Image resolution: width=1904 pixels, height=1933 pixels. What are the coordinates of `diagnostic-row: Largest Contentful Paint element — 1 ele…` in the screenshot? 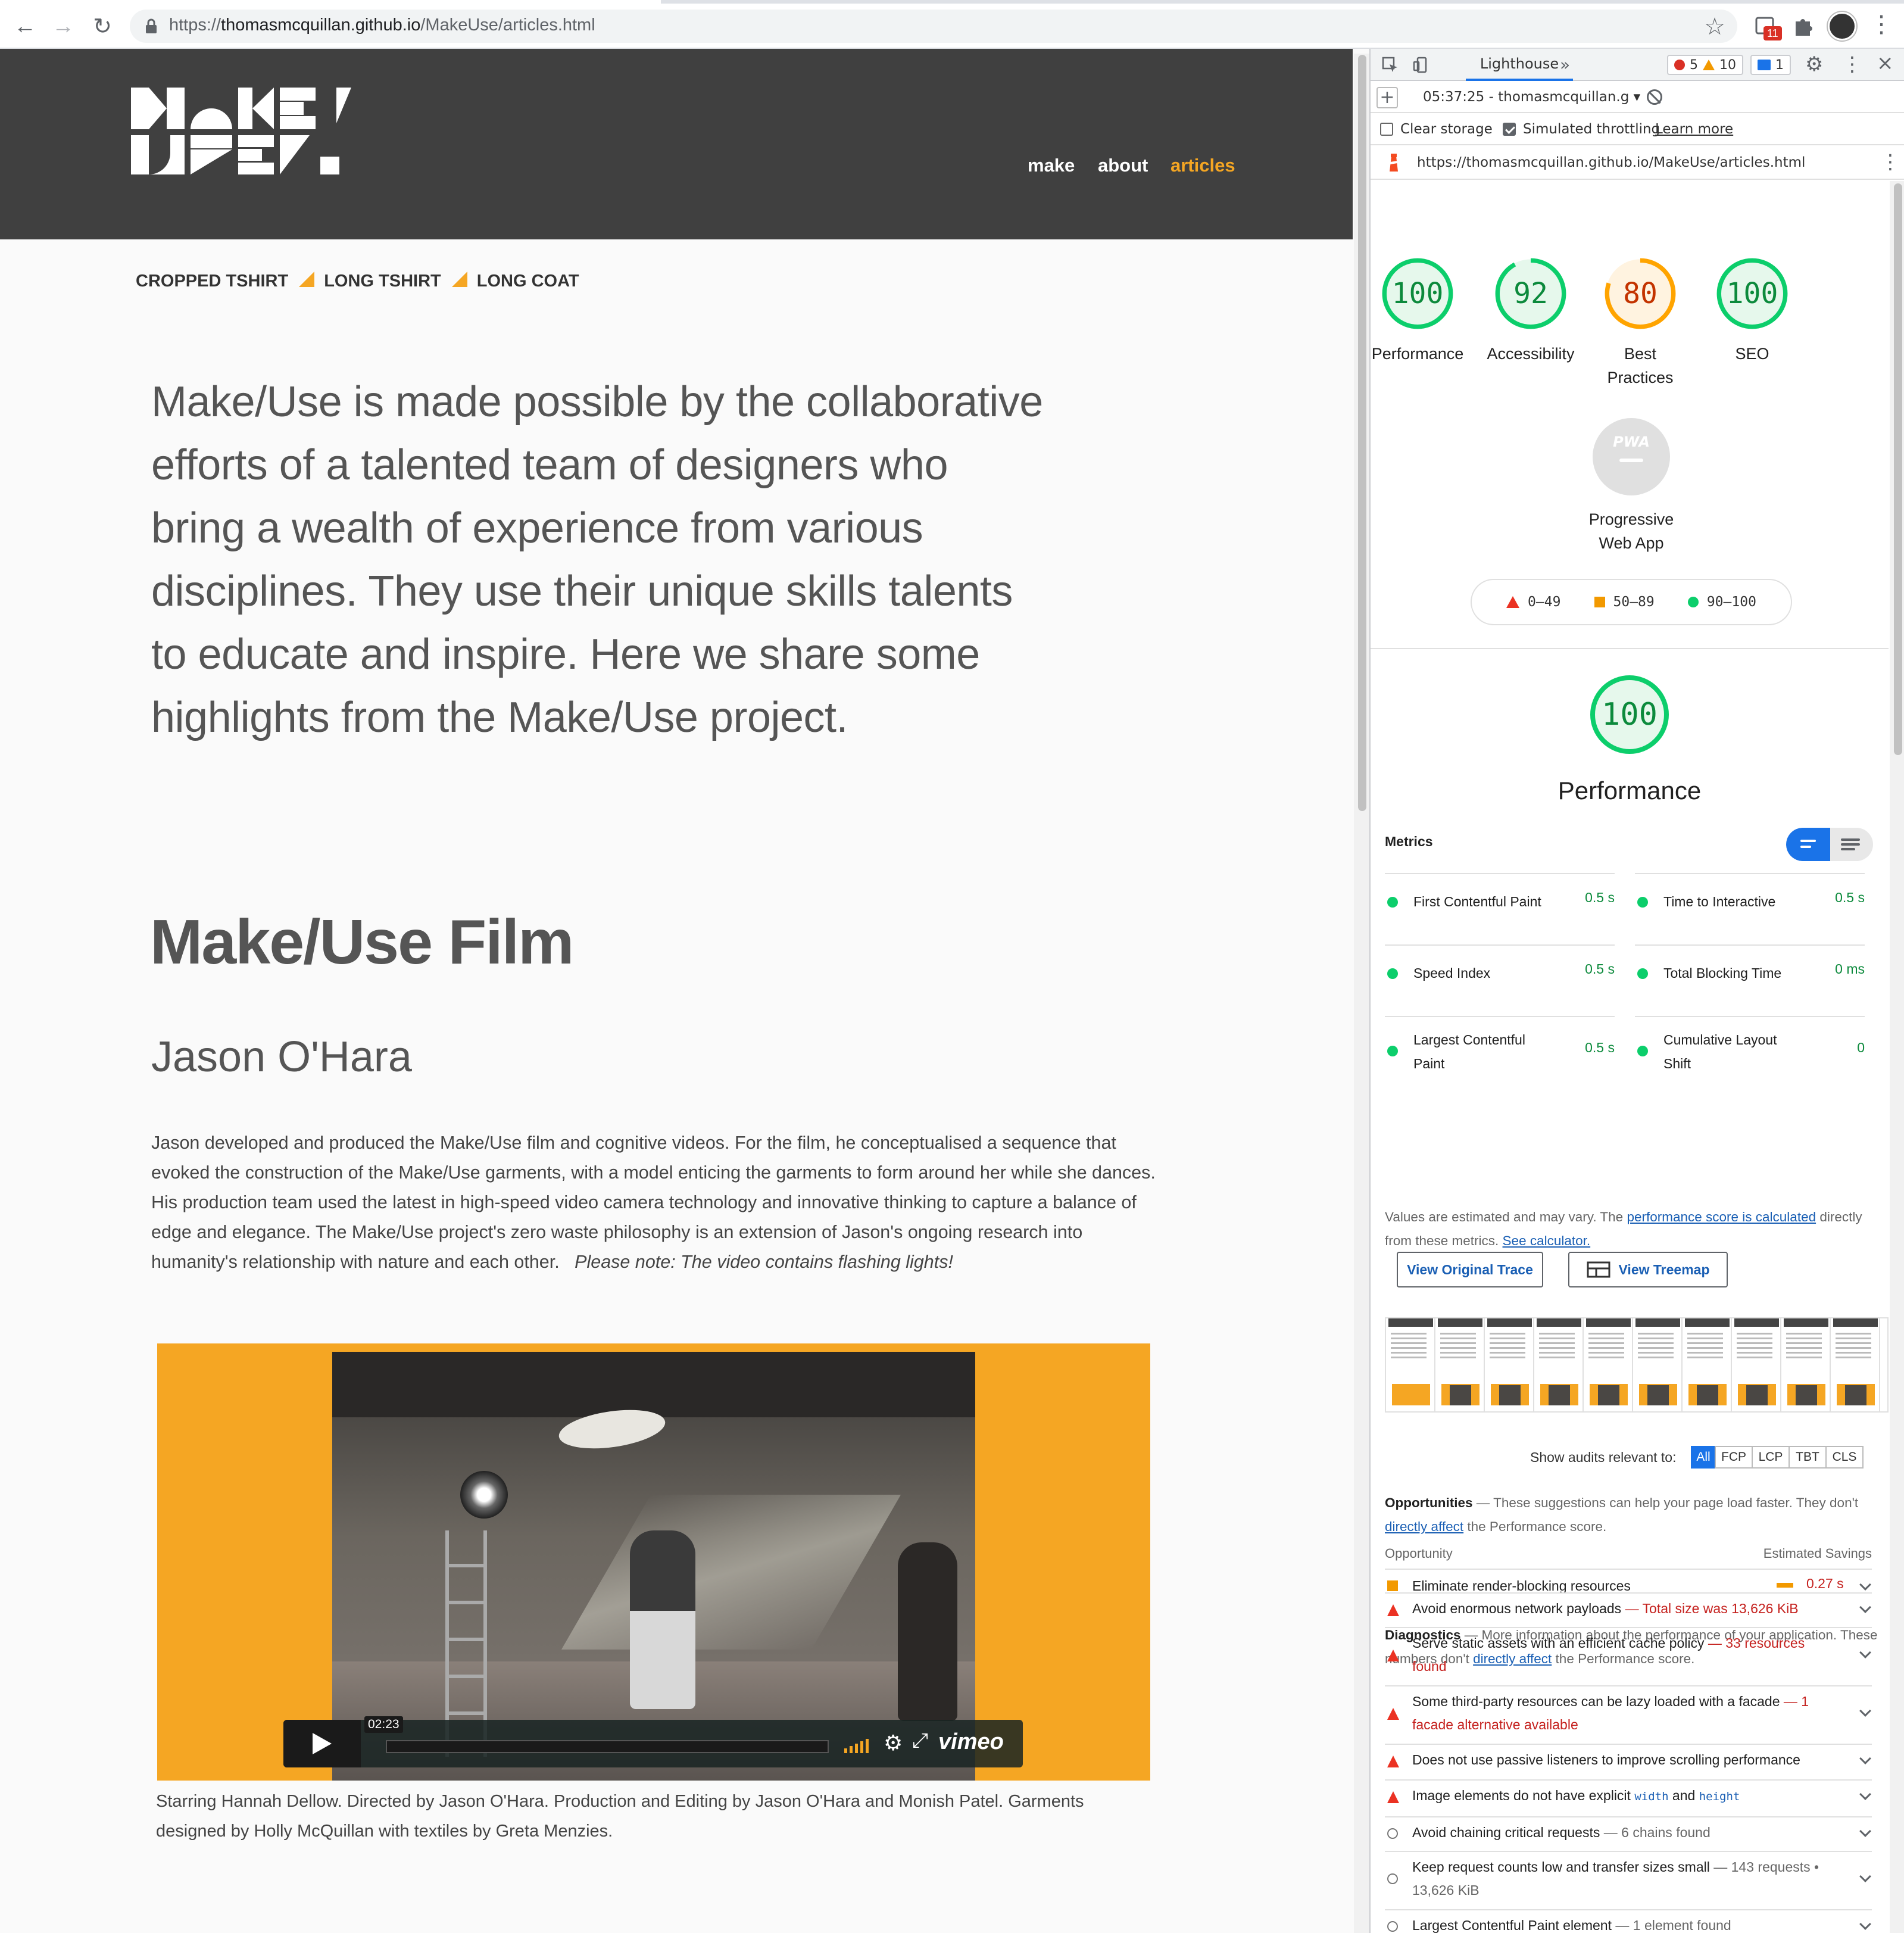 It's located at (1628, 1921).